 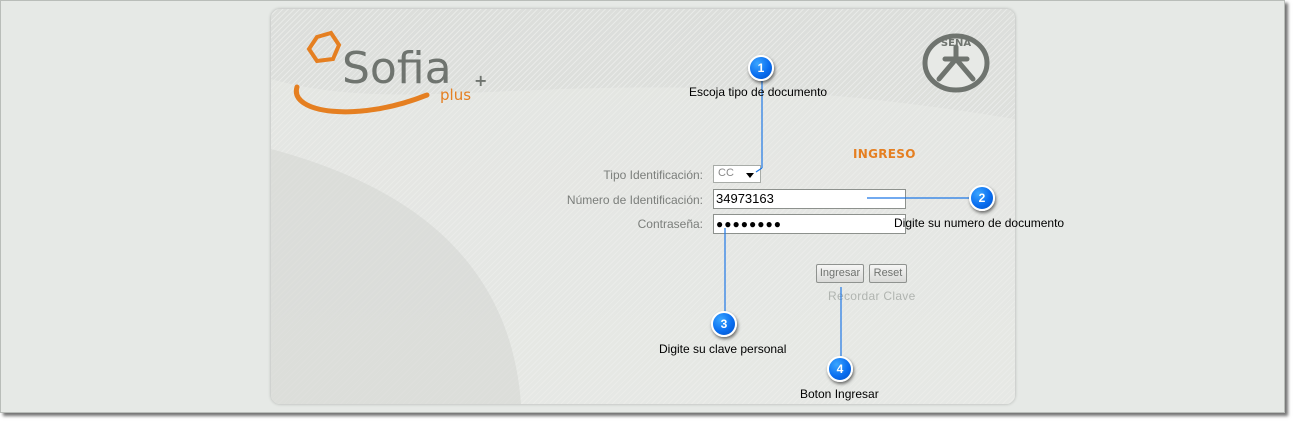 What do you see at coordinates (979, 223) in the screenshot?
I see `callout-text-2: Digite su numero de documento` at bounding box center [979, 223].